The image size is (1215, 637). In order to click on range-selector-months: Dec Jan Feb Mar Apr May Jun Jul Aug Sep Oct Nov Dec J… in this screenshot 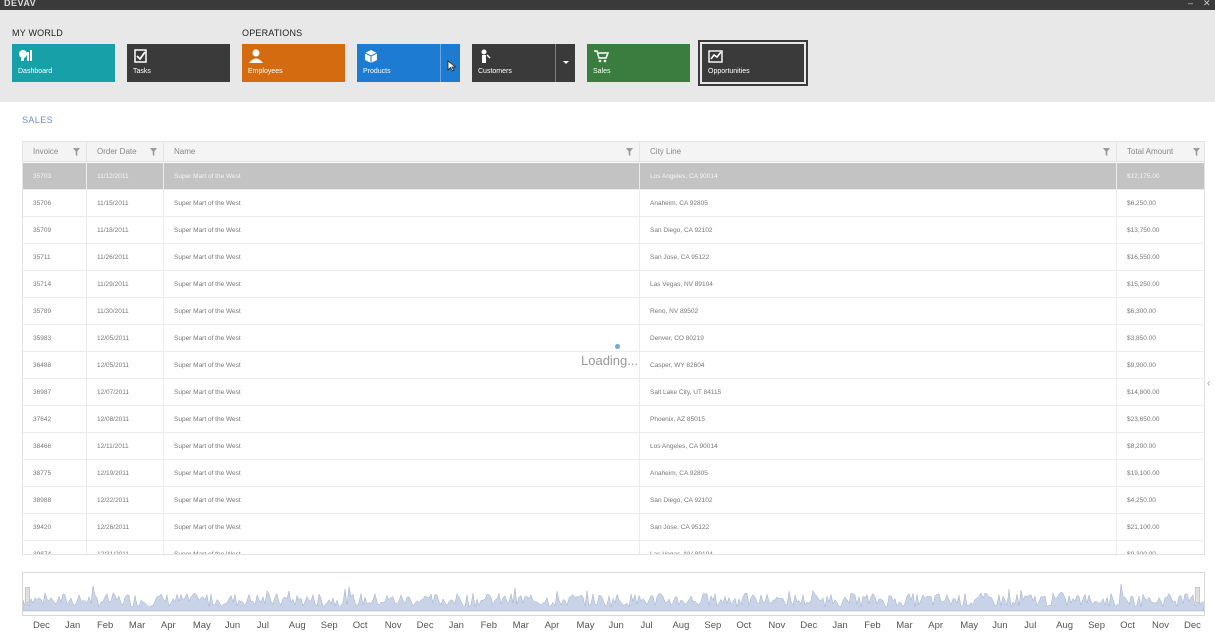, I will do `click(613, 628)`.